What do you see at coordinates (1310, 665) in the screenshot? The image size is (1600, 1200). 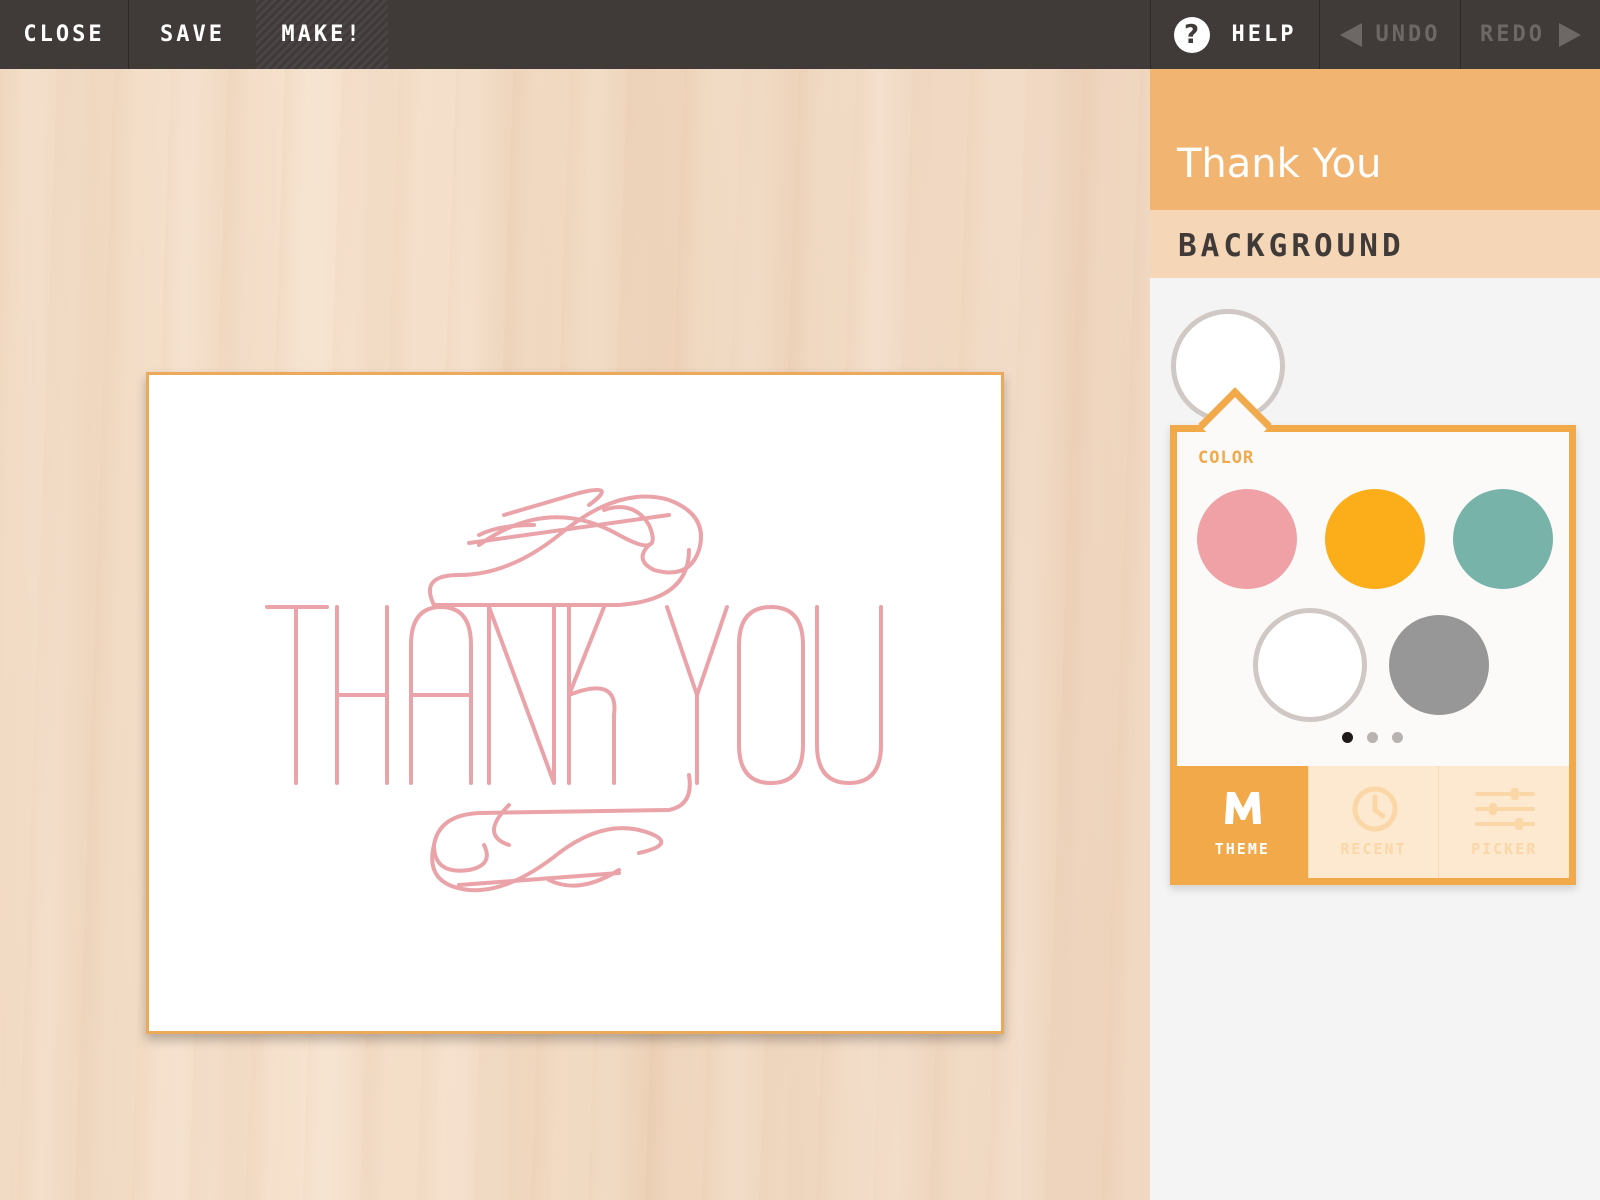 I see `color-swatch-white` at bounding box center [1310, 665].